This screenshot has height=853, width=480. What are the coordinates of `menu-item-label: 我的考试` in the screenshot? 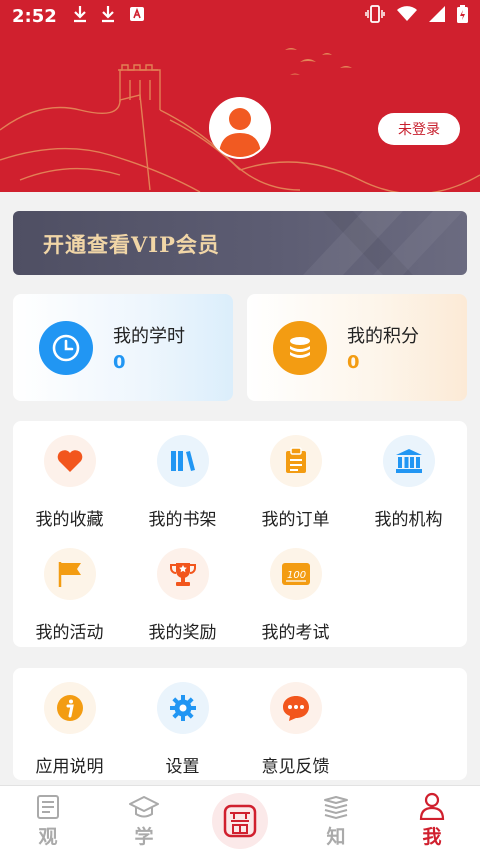 It's located at (295, 633).